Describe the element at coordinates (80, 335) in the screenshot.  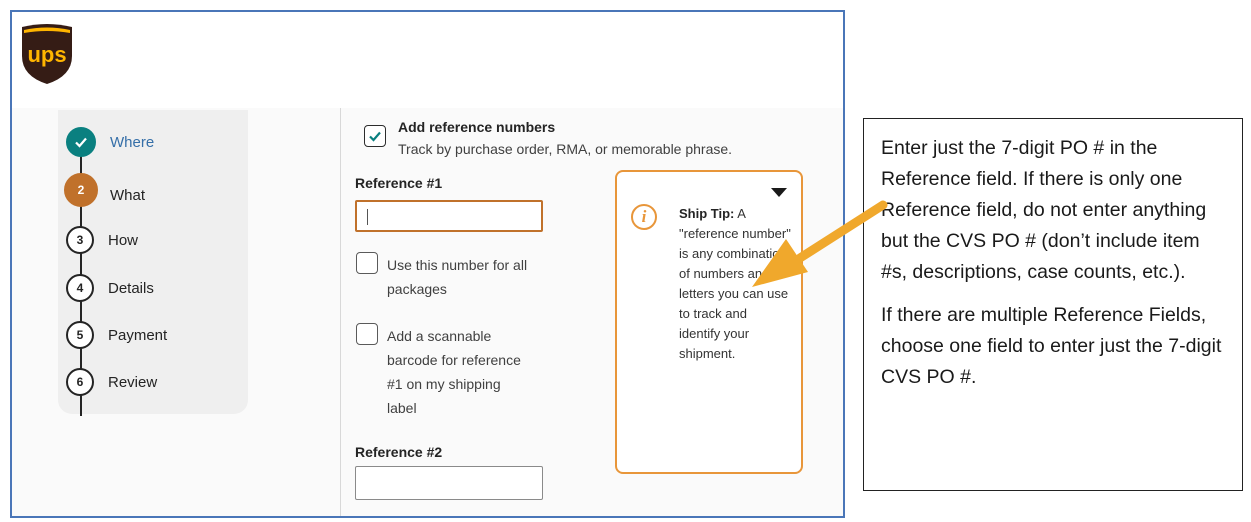
I see `step-number: 5` at that location.